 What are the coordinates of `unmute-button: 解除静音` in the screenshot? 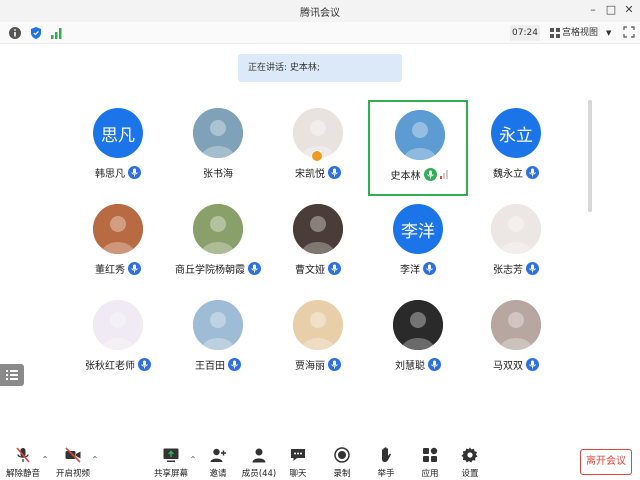 It's located at (23, 463).